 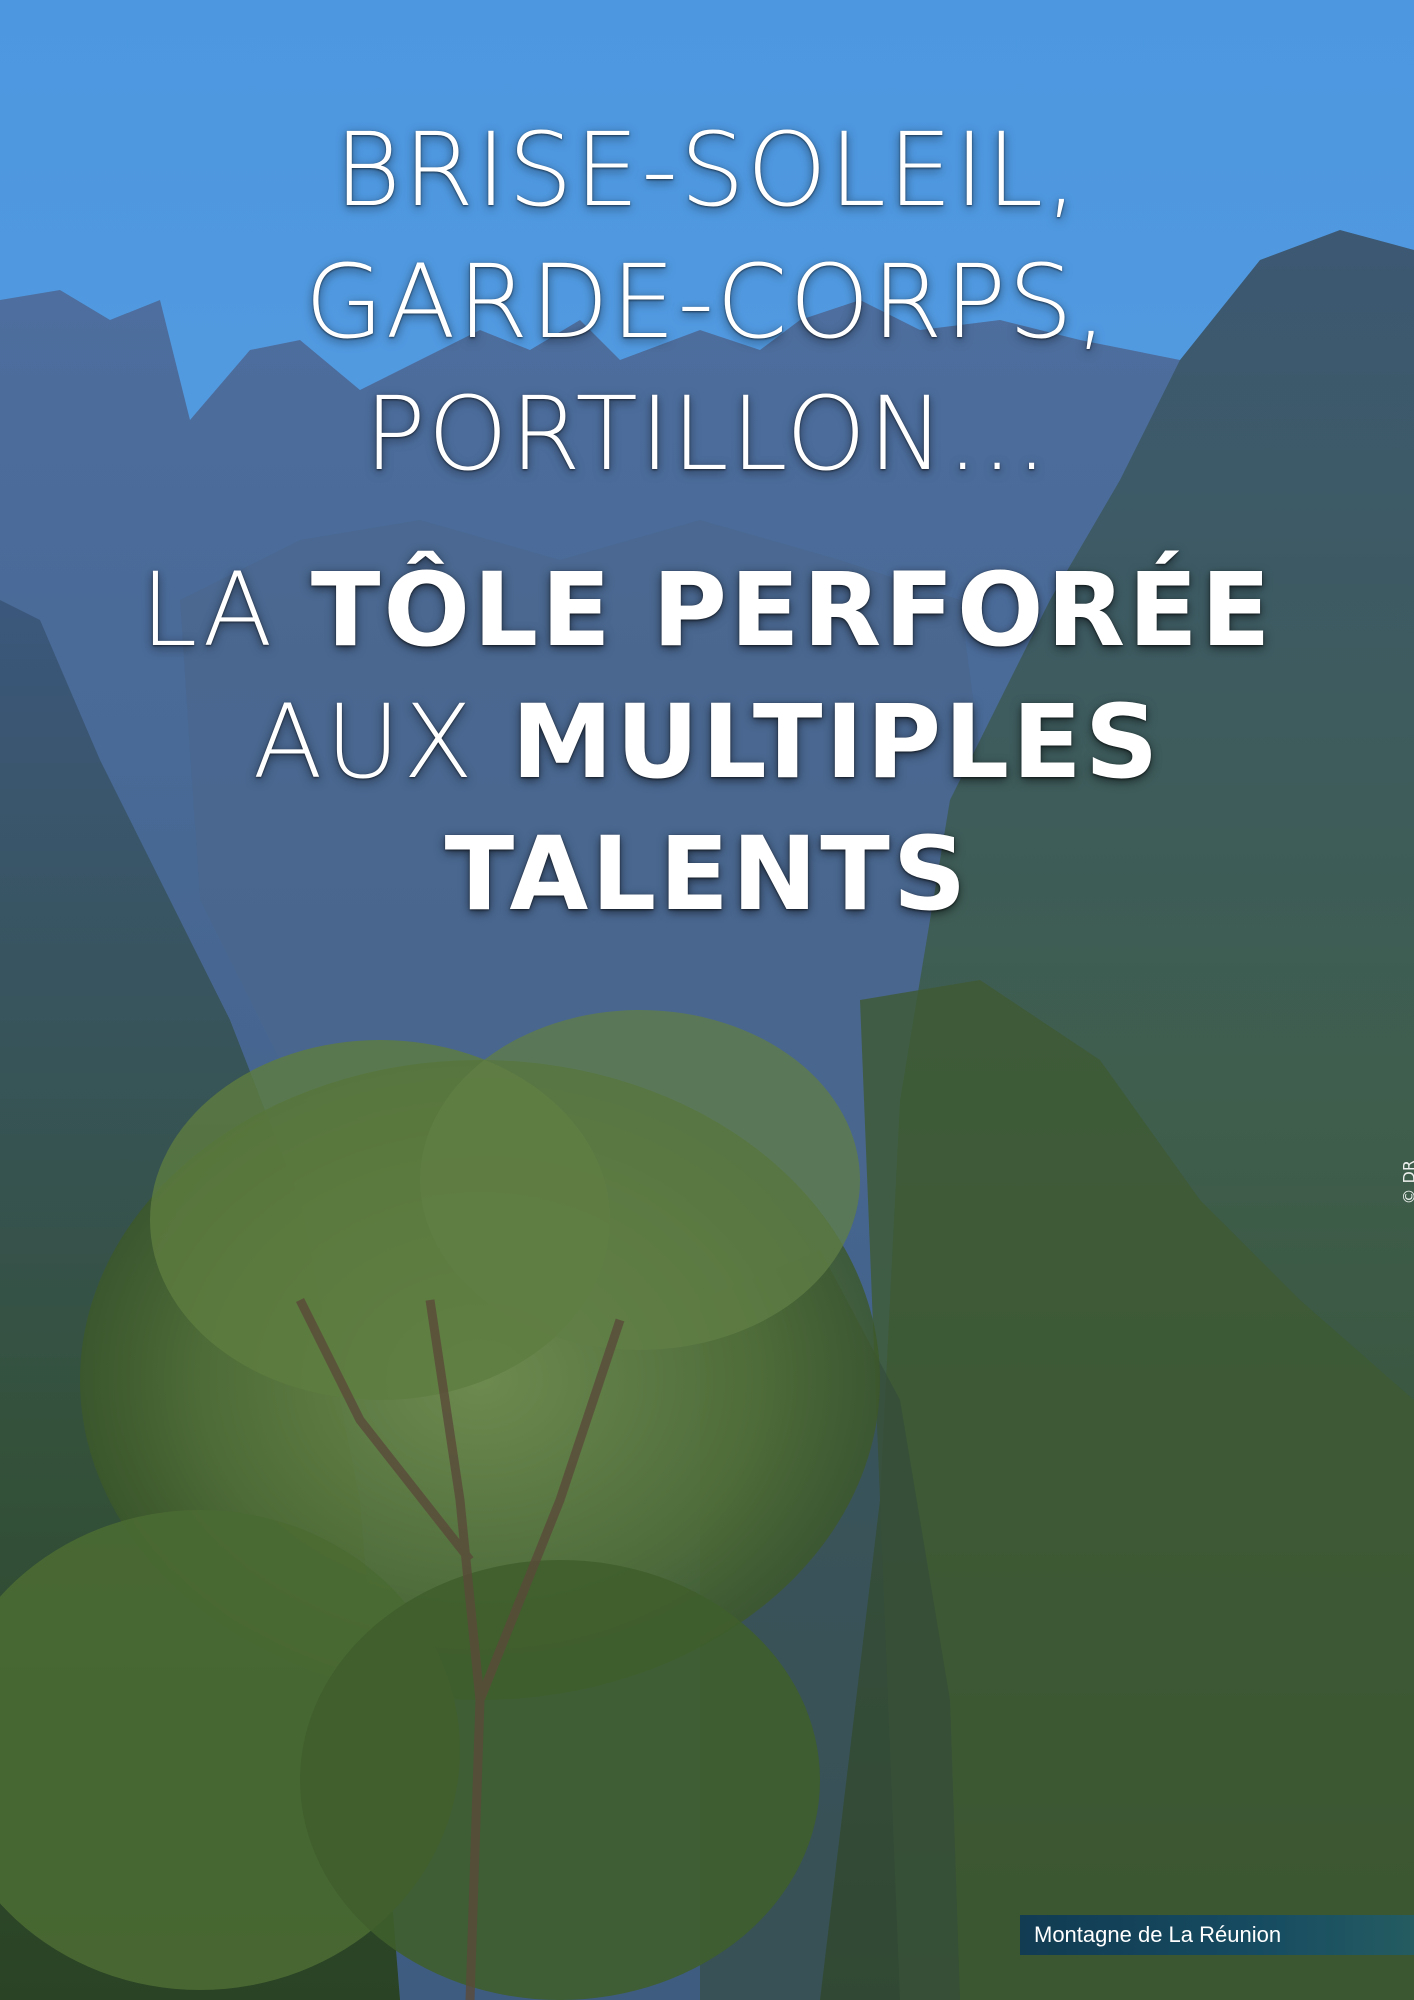 What do you see at coordinates (1407, 1182) in the screenshot?
I see `photo-credit: © DR` at bounding box center [1407, 1182].